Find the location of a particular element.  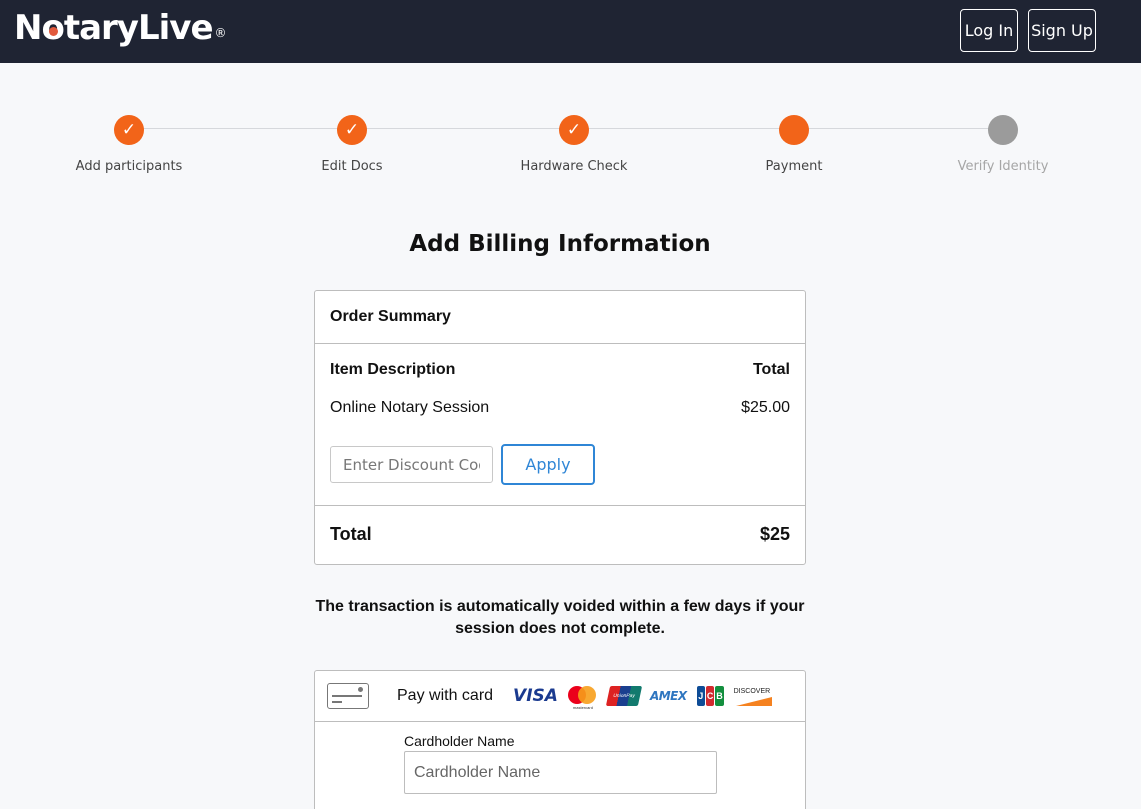

step-label: Edit Docs is located at coordinates (352, 166).